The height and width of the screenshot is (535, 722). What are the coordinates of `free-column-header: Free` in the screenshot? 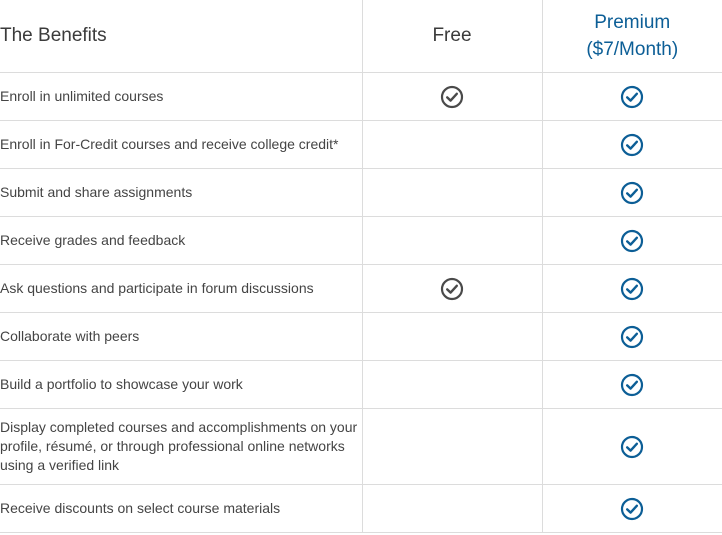 It's located at (452, 36).